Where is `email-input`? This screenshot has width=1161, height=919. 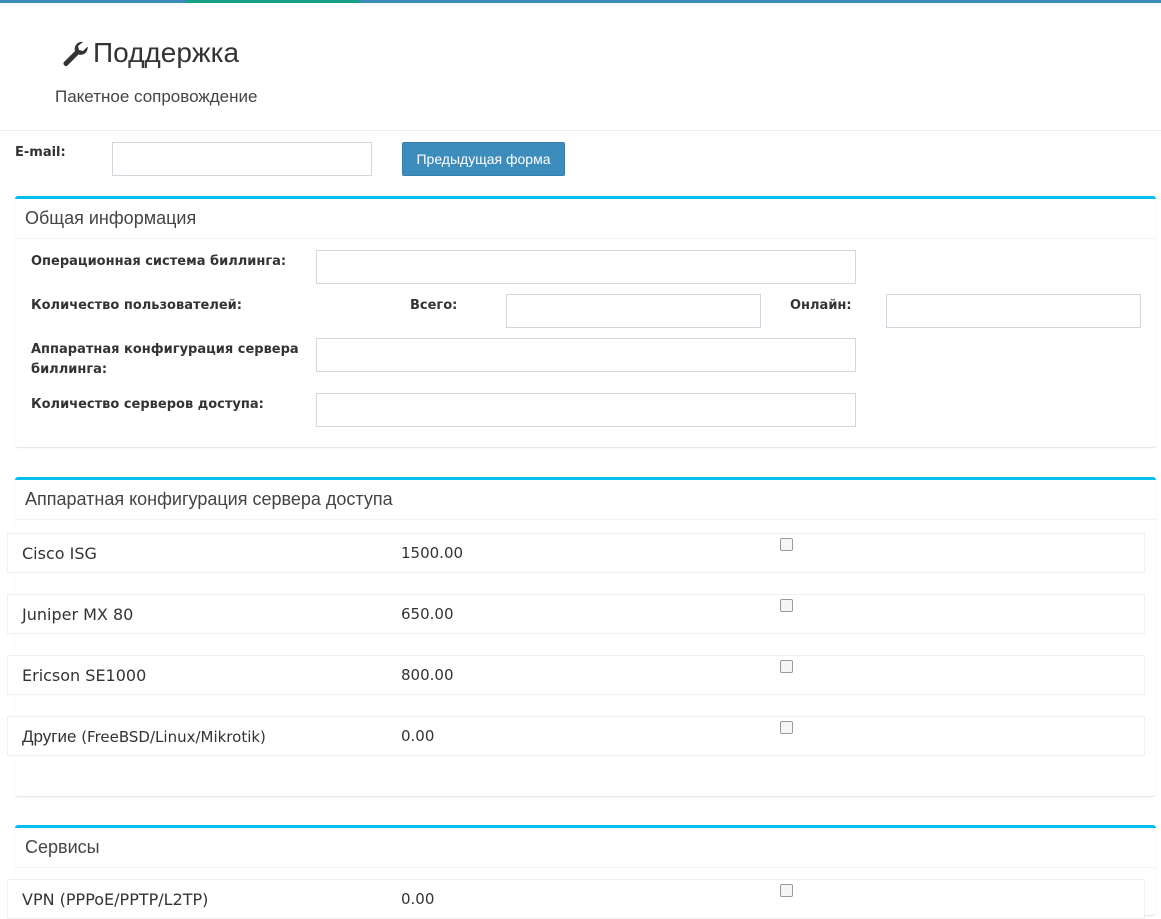 email-input is located at coordinates (242, 159).